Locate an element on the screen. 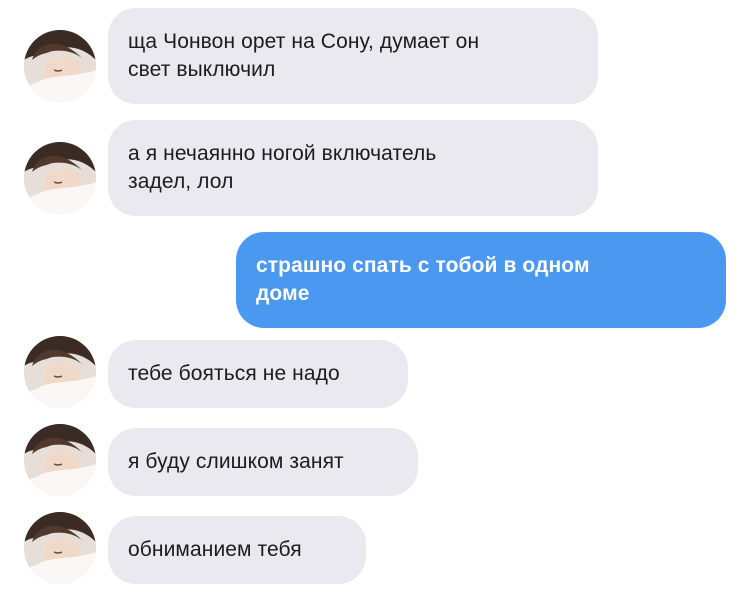  incoming-message-bubble: обниманием тебя is located at coordinates (237, 550).